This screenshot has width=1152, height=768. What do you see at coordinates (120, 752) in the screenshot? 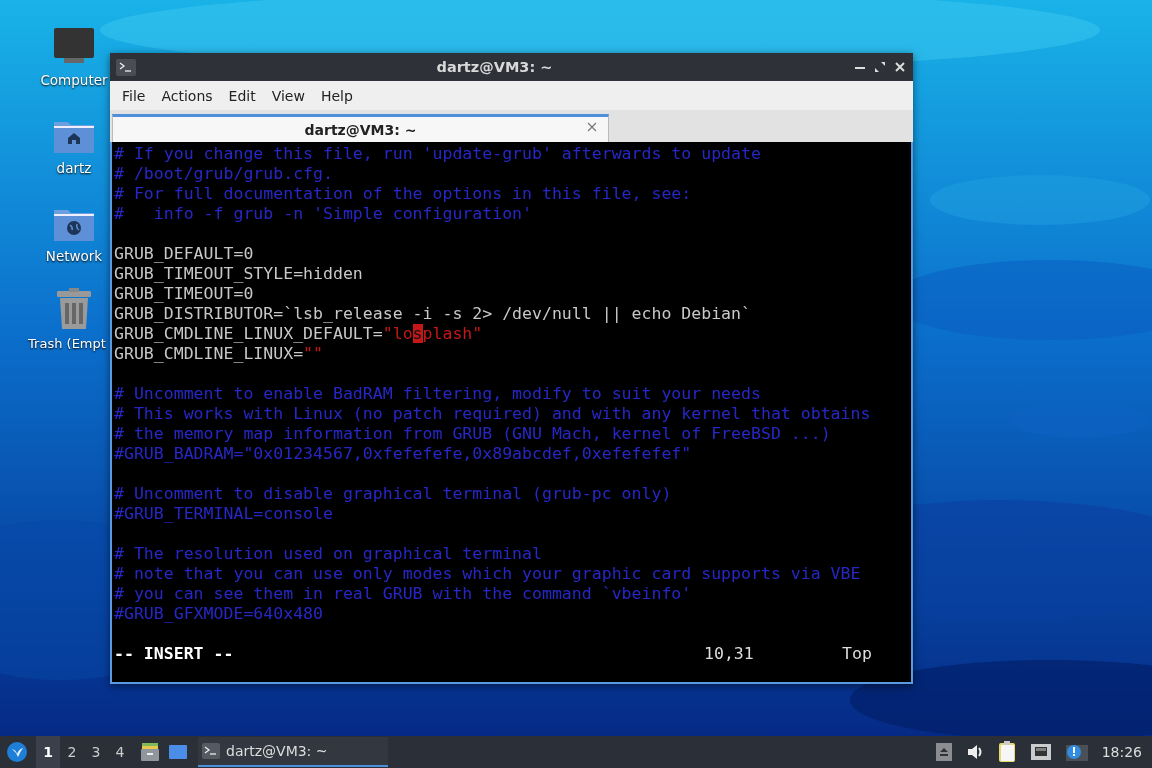
I see `workspace-button: 4` at bounding box center [120, 752].